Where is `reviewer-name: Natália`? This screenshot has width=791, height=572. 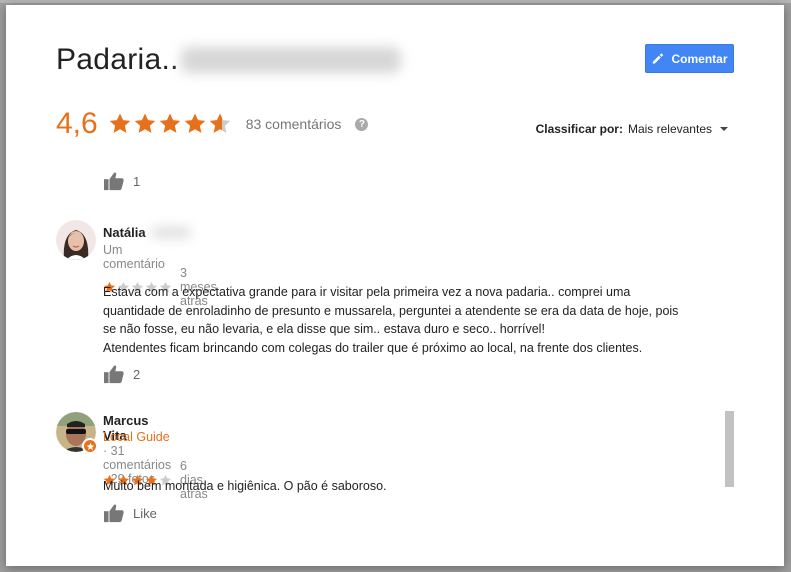
reviewer-name: Natália is located at coordinates (147, 232).